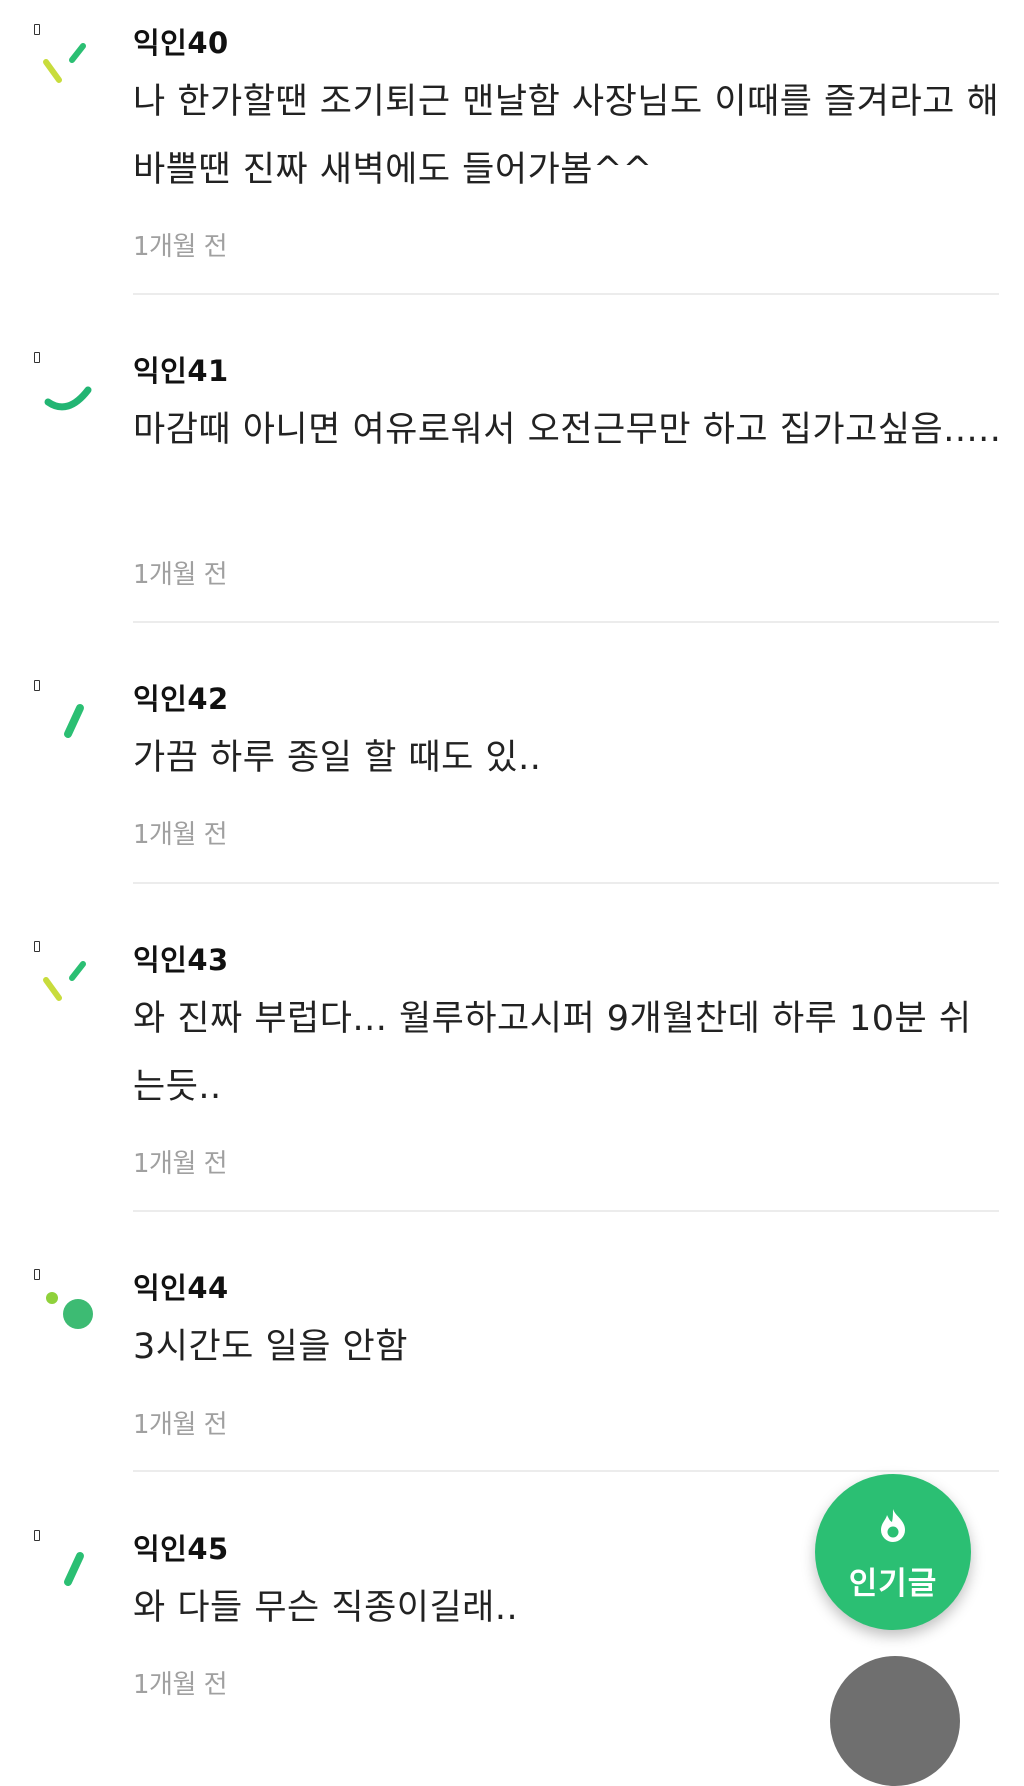 This screenshot has height=1786, width=1024. Describe the element at coordinates (337, 758) in the screenshot. I see `comment-text: 가끔 하루 종일 할 때도 있..` at that location.